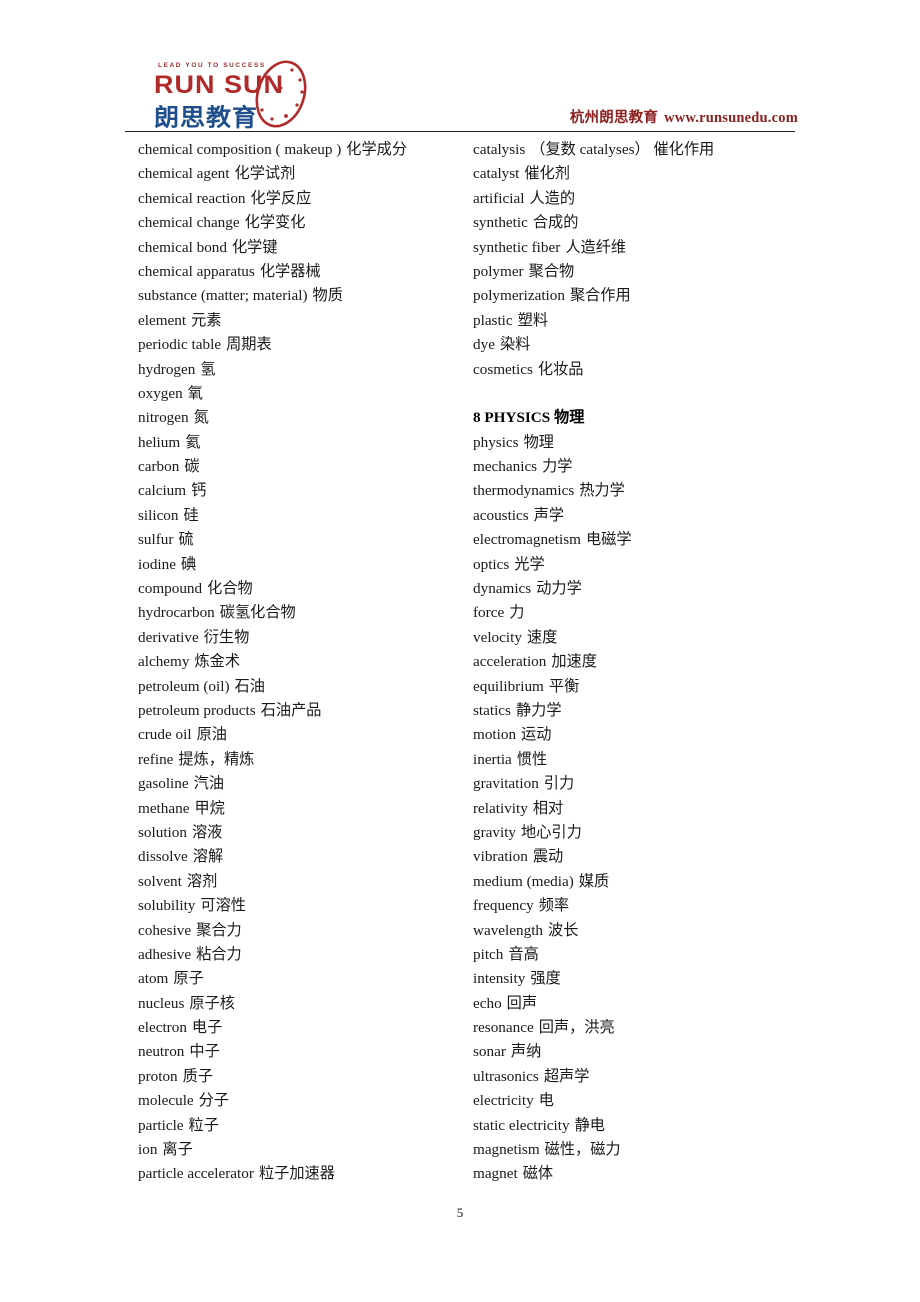 The height and width of the screenshot is (1302, 920). Describe the element at coordinates (208, 857) in the screenshot. I see `entry-term-cn: 溶解` at that location.